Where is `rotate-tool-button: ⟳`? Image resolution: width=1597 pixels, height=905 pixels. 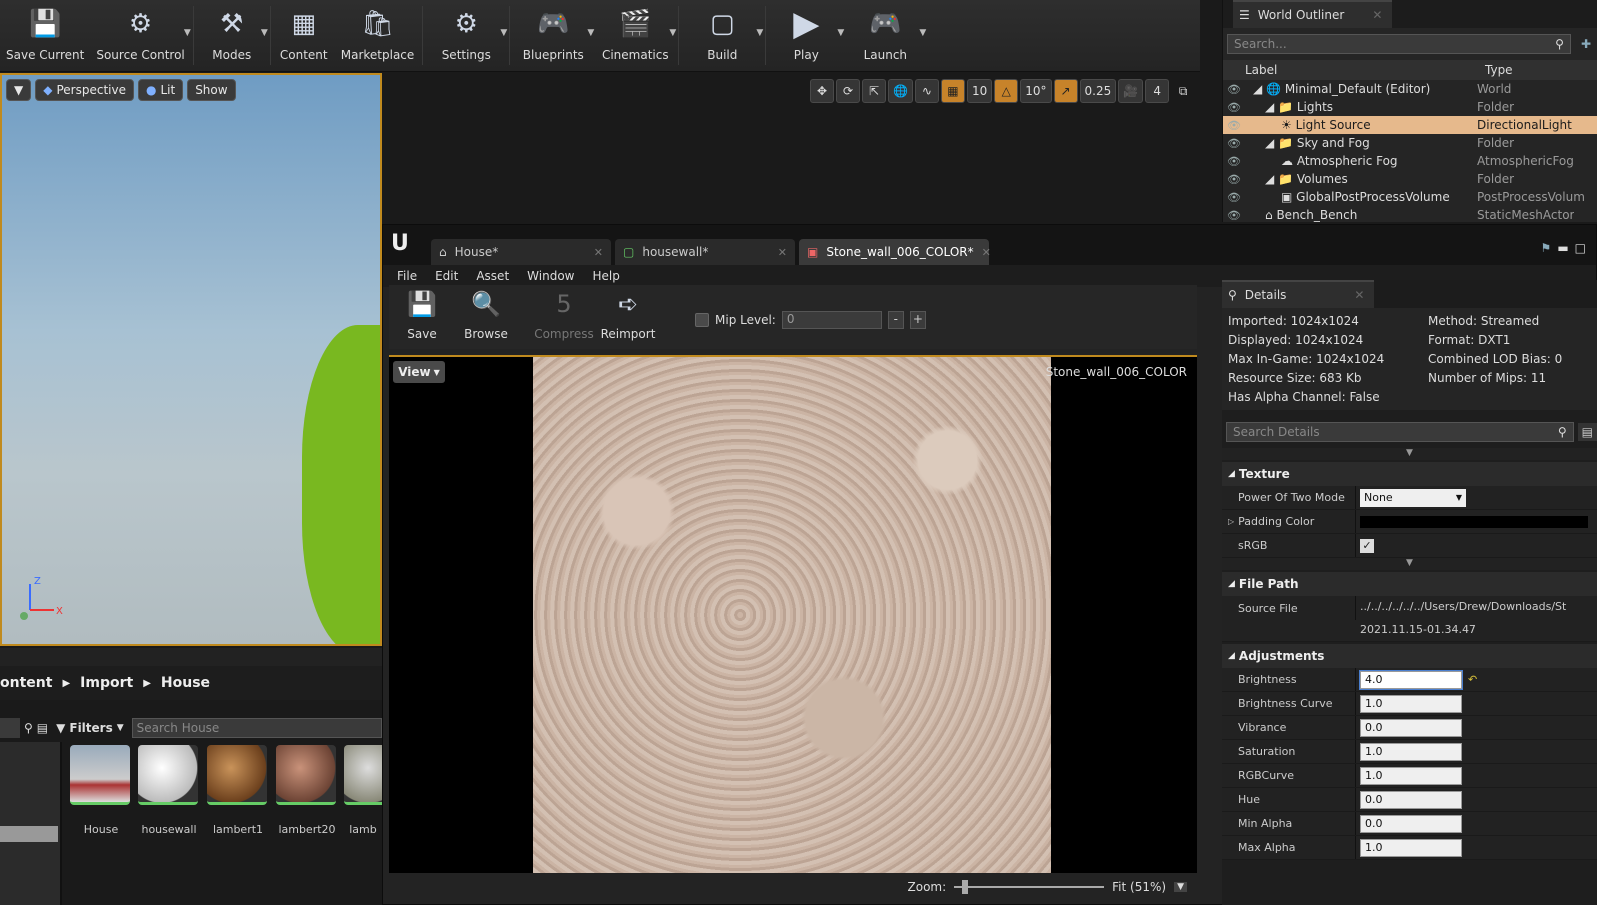 rotate-tool-button: ⟳ is located at coordinates (848, 91).